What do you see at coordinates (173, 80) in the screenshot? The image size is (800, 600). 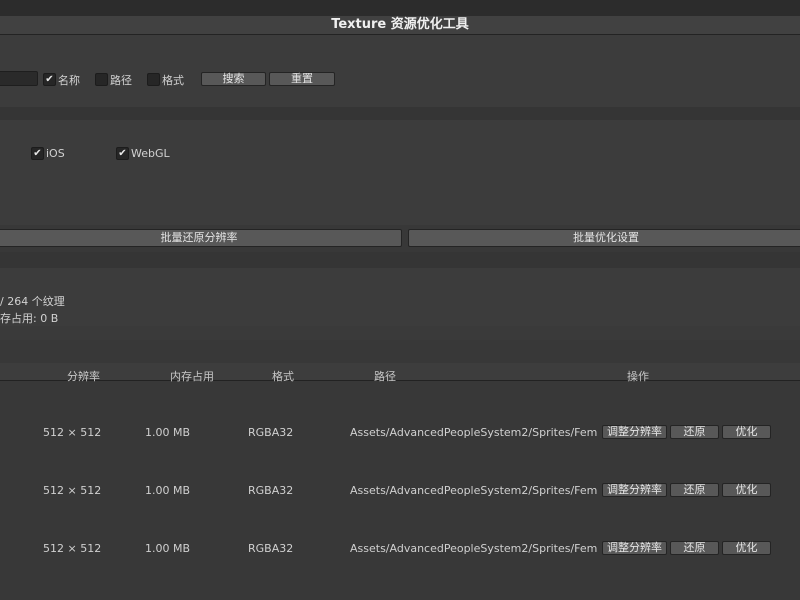 I see `format-option-label: 格式` at bounding box center [173, 80].